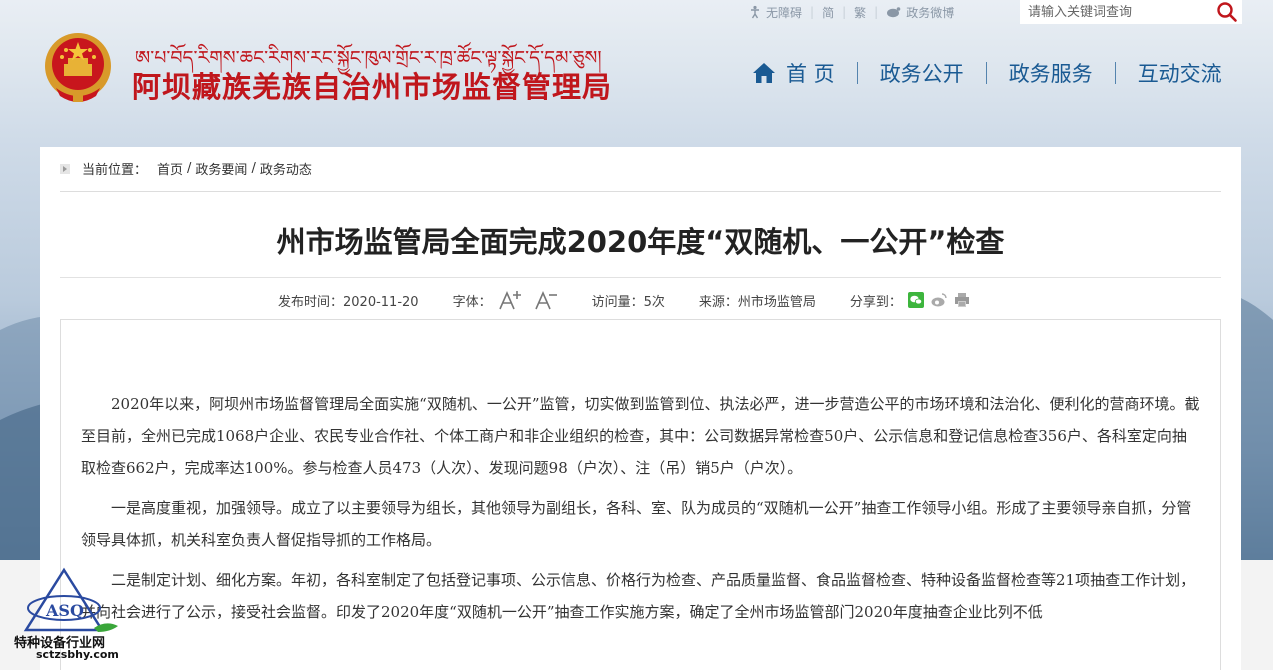 The width and height of the screenshot is (1273, 670). I want to click on font-size-controls: 字体：, so click(505, 300).